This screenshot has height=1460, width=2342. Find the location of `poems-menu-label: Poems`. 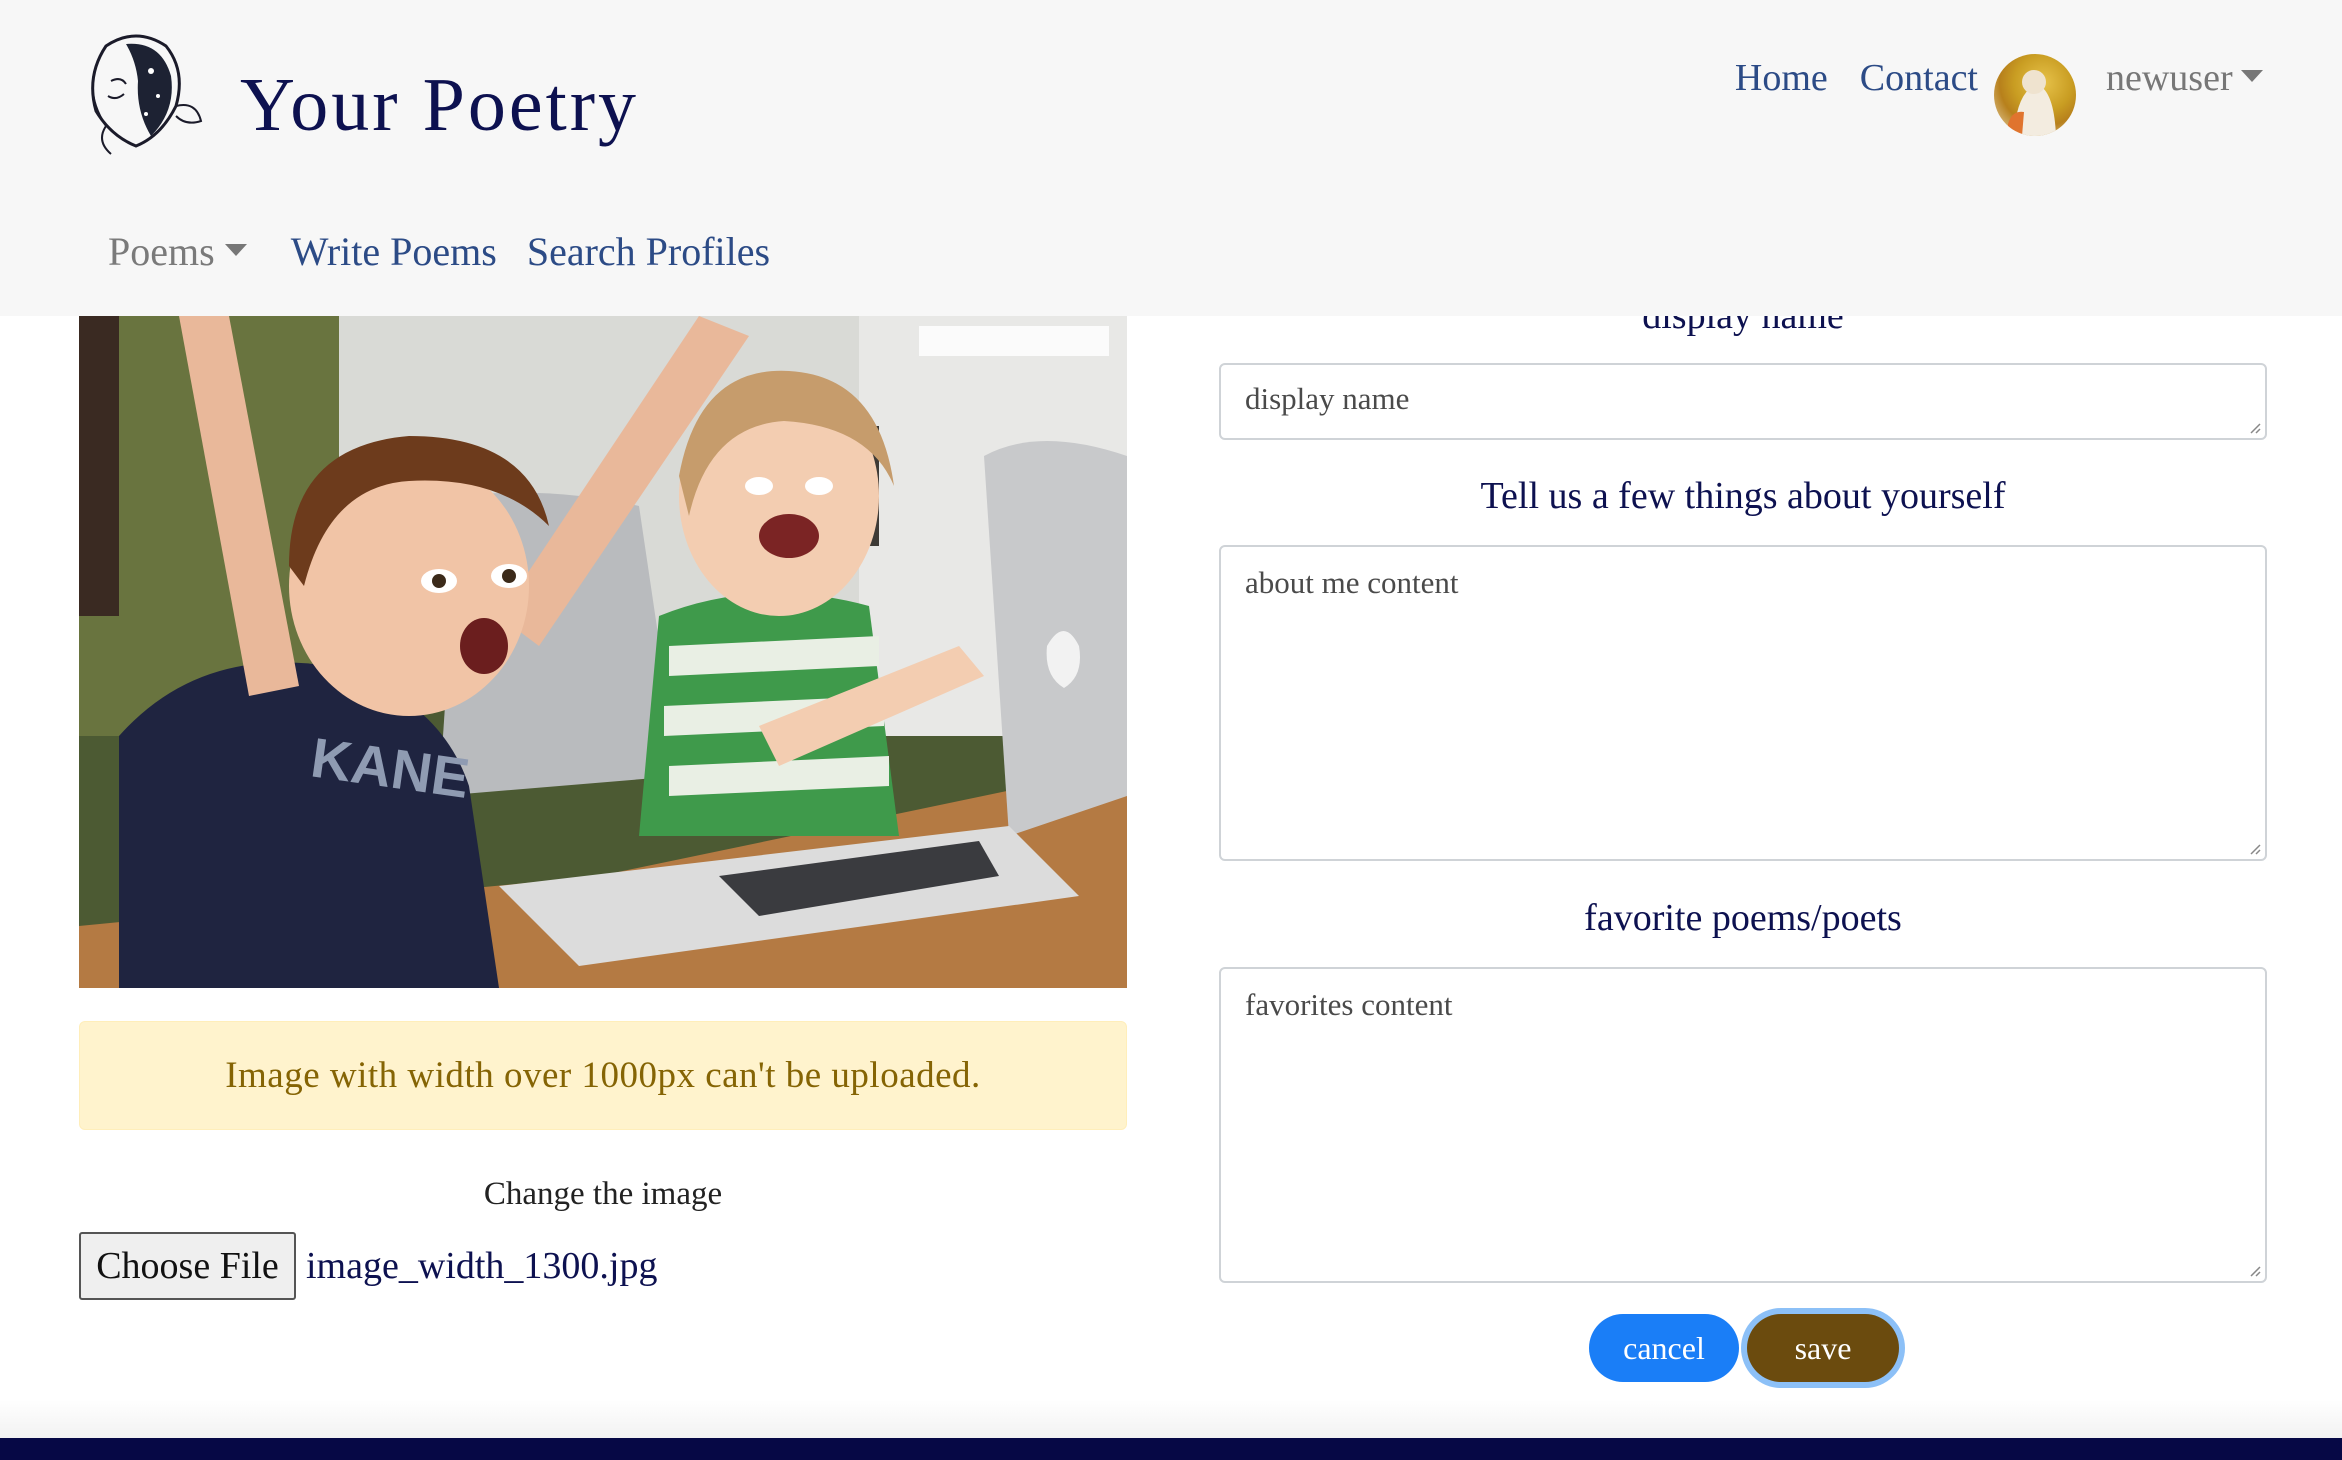

poems-menu-label: Poems is located at coordinates (161, 251).